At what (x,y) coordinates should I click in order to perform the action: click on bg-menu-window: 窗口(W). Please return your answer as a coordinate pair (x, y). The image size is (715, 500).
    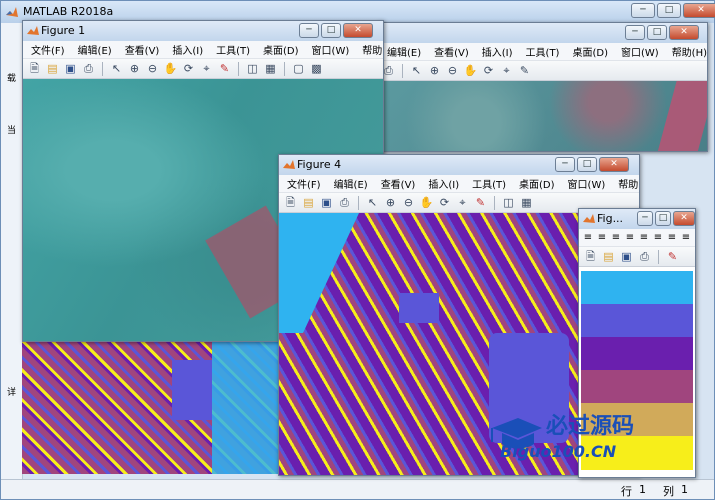
    Looking at the image, I should click on (640, 51).